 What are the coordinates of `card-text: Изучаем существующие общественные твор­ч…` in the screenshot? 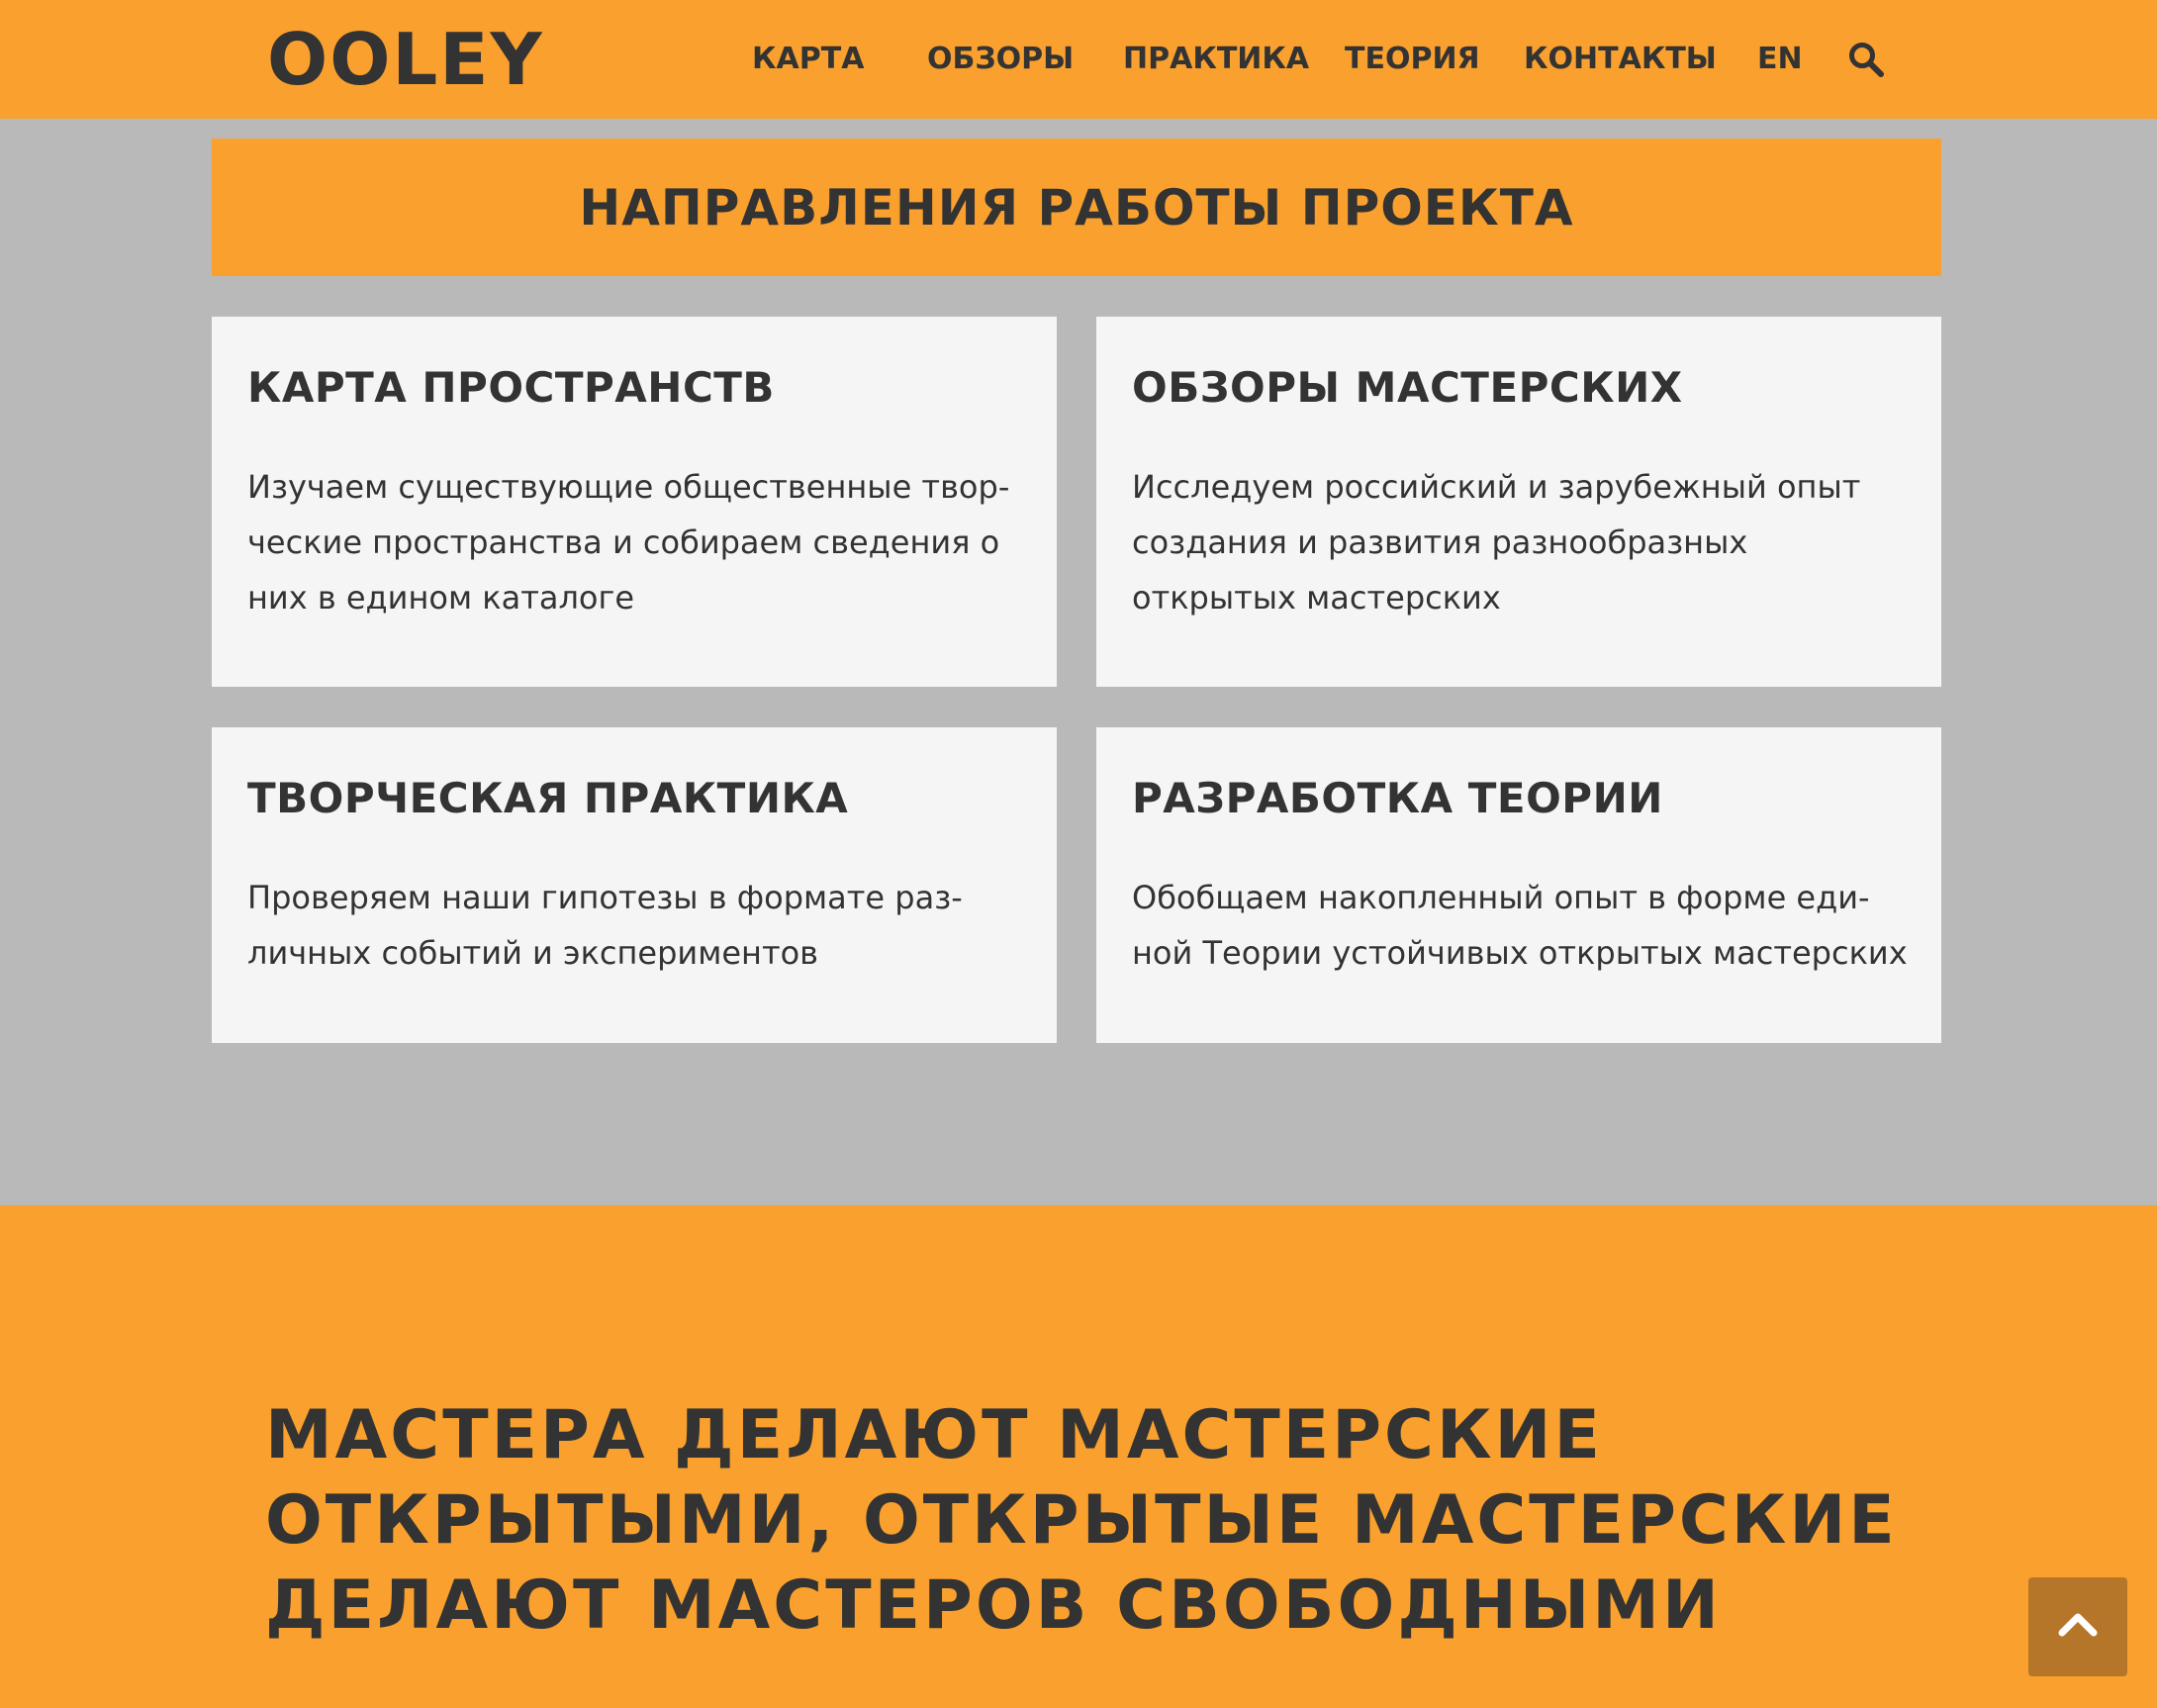 It's located at (628, 542).